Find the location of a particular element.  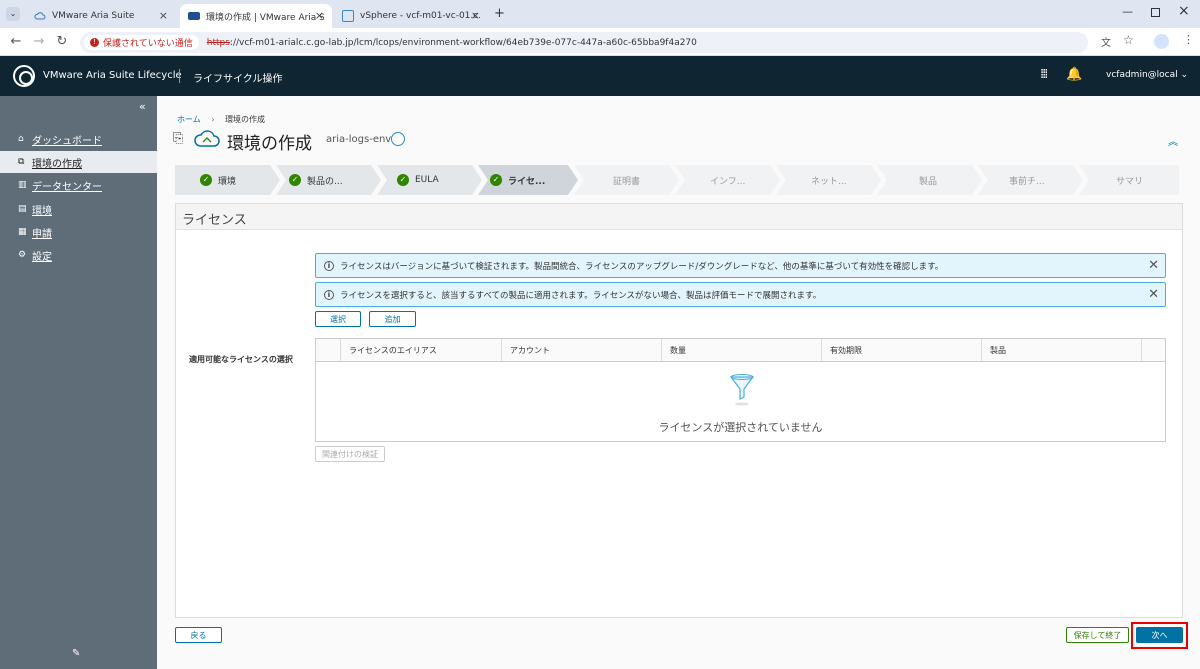

back-arrow-icon: ← is located at coordinates (16, 41).